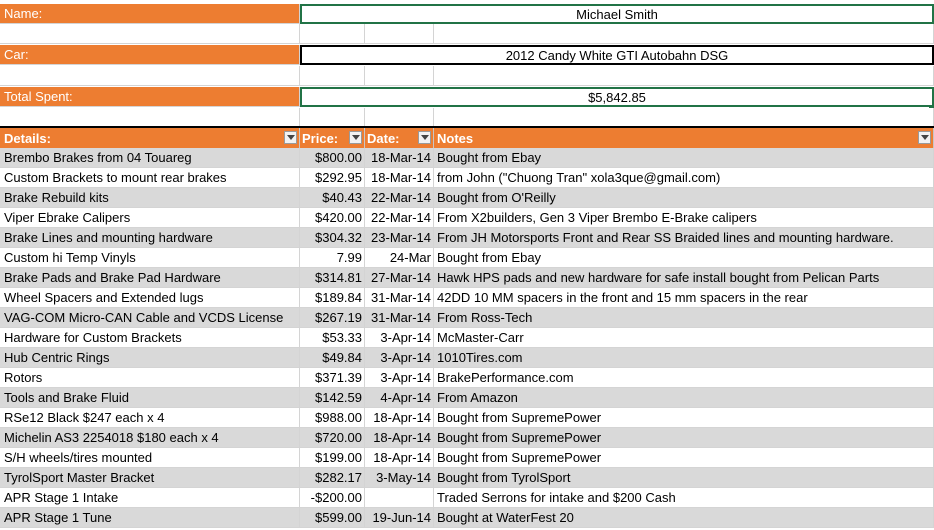 Image resolution: width=934 pixels, height=530 pixels. Describe the element at coordinates (150, 218) in the screenshot. I see `cell-details: Viper Ebrake Calipers` at that location.